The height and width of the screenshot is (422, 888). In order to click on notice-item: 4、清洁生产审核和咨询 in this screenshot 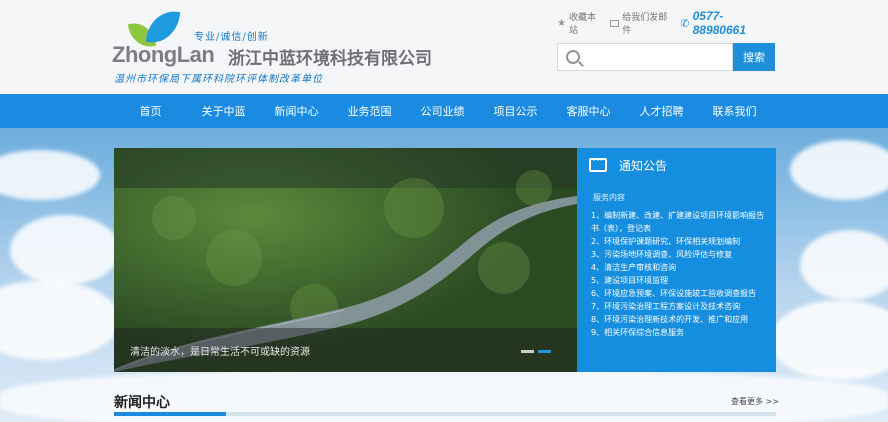, I will do `click(679, 267)`.